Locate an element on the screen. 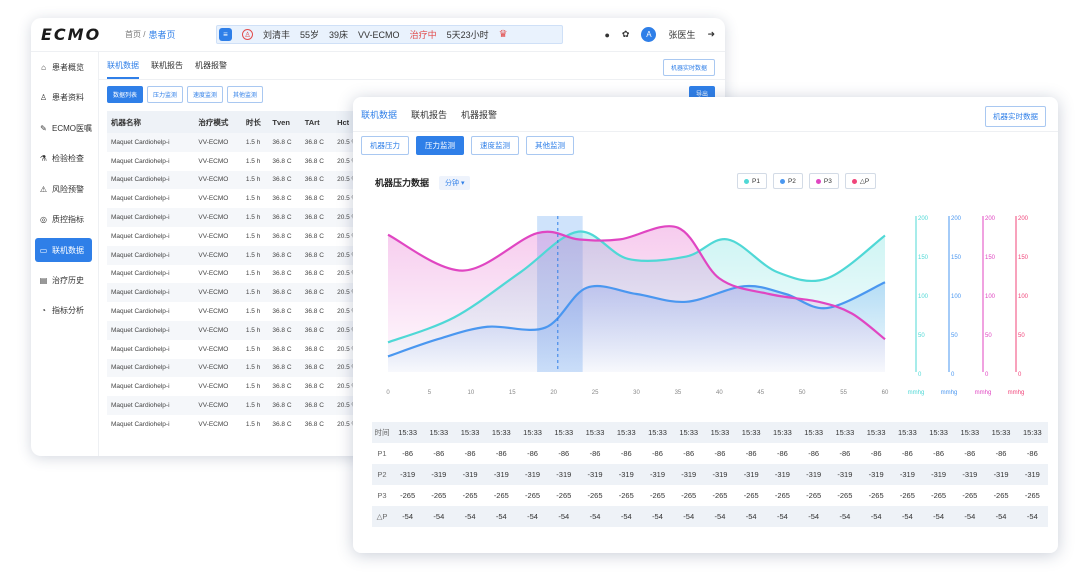  sidebar-item-4: ⚠ 风险预警 is located at coordinates (64, 189).